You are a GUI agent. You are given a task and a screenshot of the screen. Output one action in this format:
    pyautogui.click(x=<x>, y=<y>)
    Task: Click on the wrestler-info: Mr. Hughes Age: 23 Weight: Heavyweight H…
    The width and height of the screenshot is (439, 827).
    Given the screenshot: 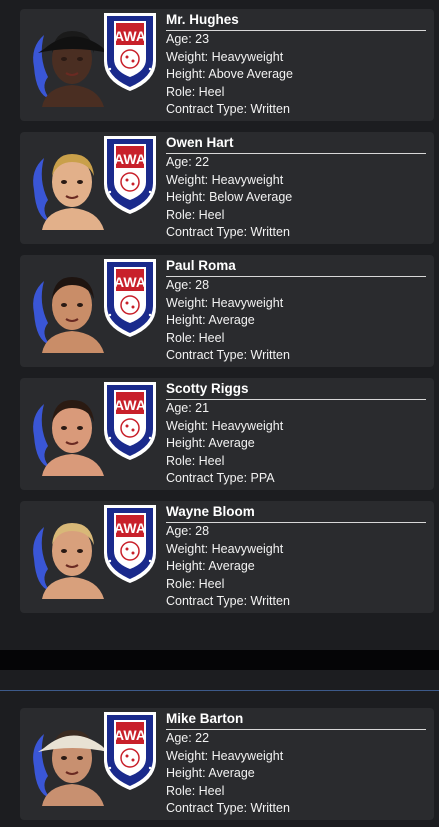 What is the action you would take?
    pyautogui.click(x=296, y=64)
    